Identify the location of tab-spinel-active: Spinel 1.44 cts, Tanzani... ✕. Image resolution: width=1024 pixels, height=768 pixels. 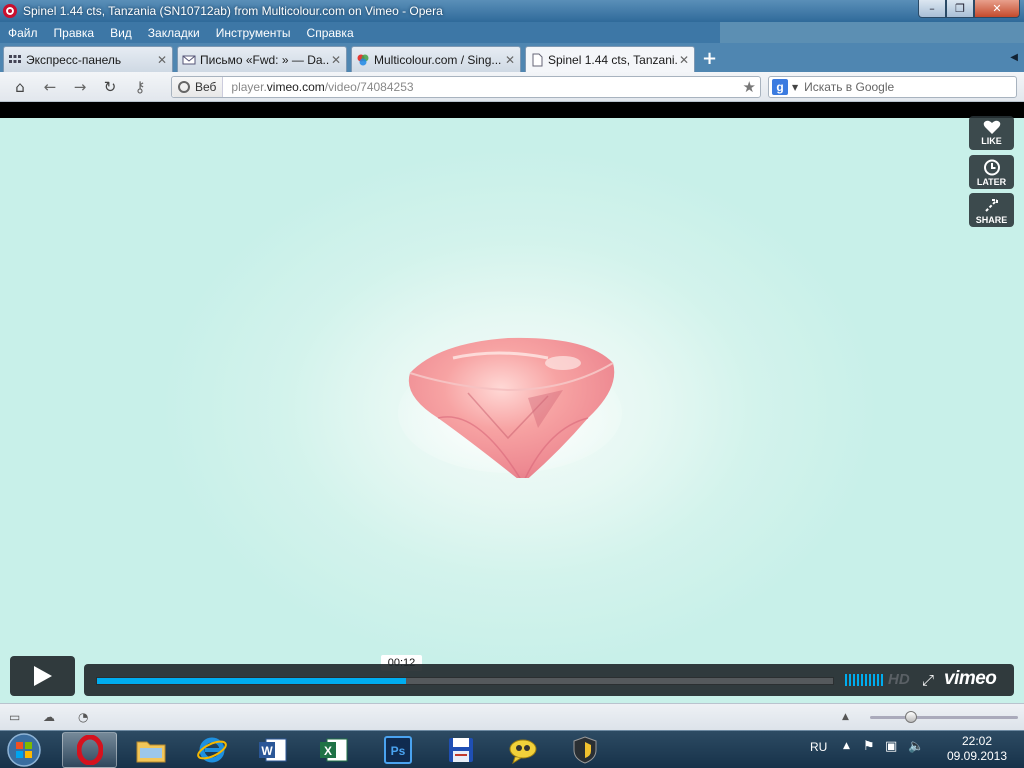
(610, 59).